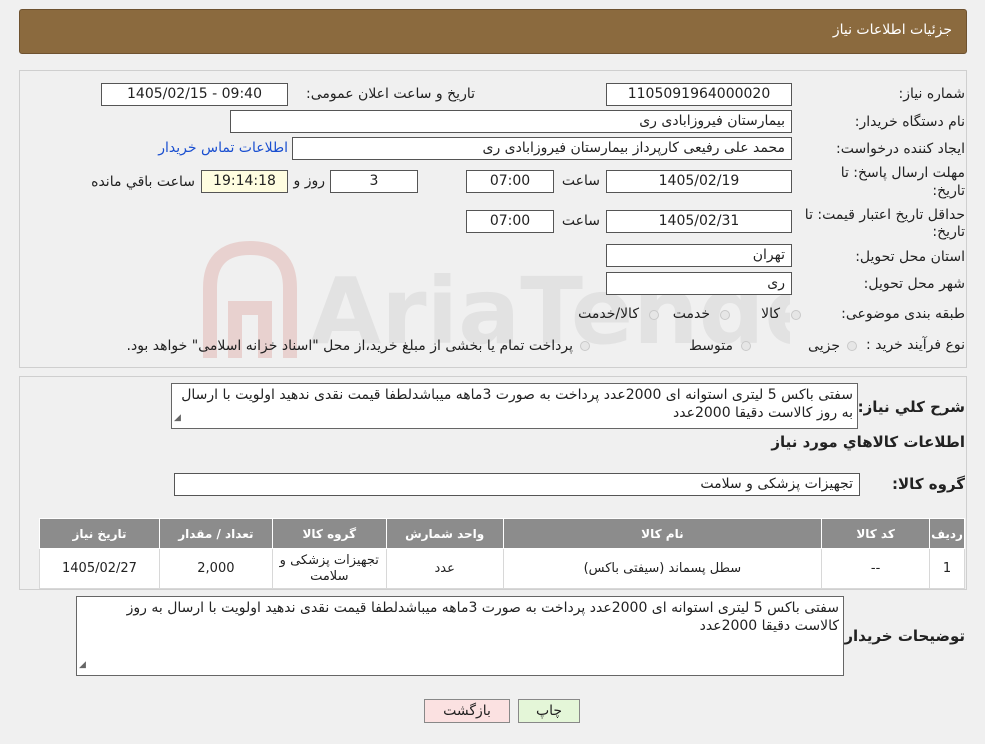 Image resolution: width=985 pixels, height=744 pixels. I want to click on page-header: جزئیات اطلاعات نیاز, so click(493, 31).